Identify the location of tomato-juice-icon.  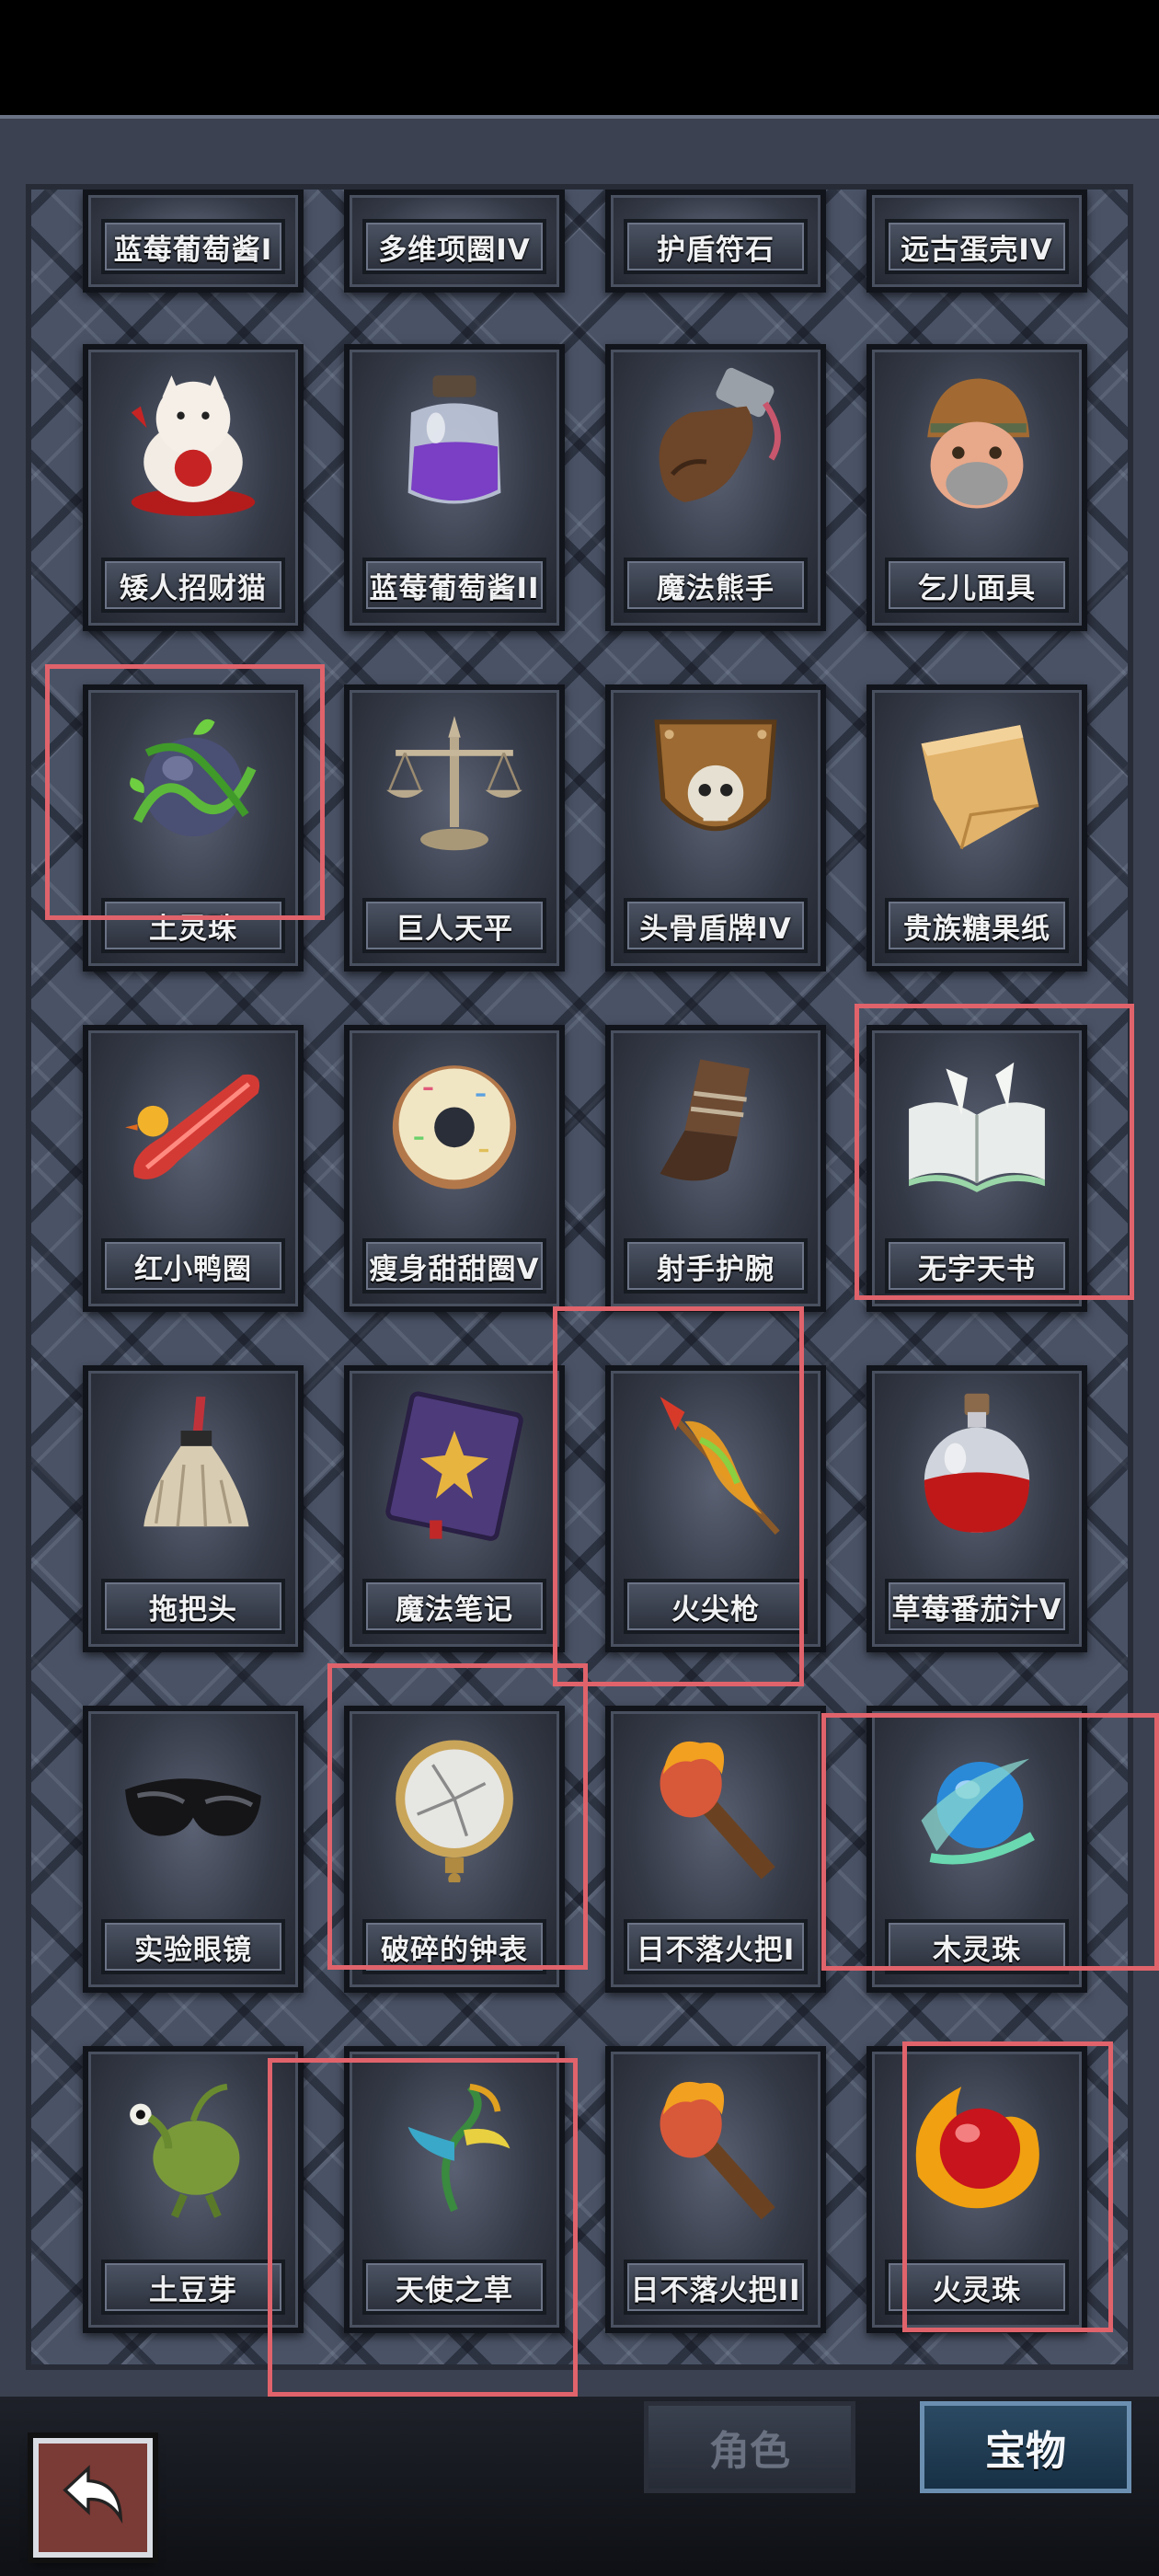
(977, 1463).